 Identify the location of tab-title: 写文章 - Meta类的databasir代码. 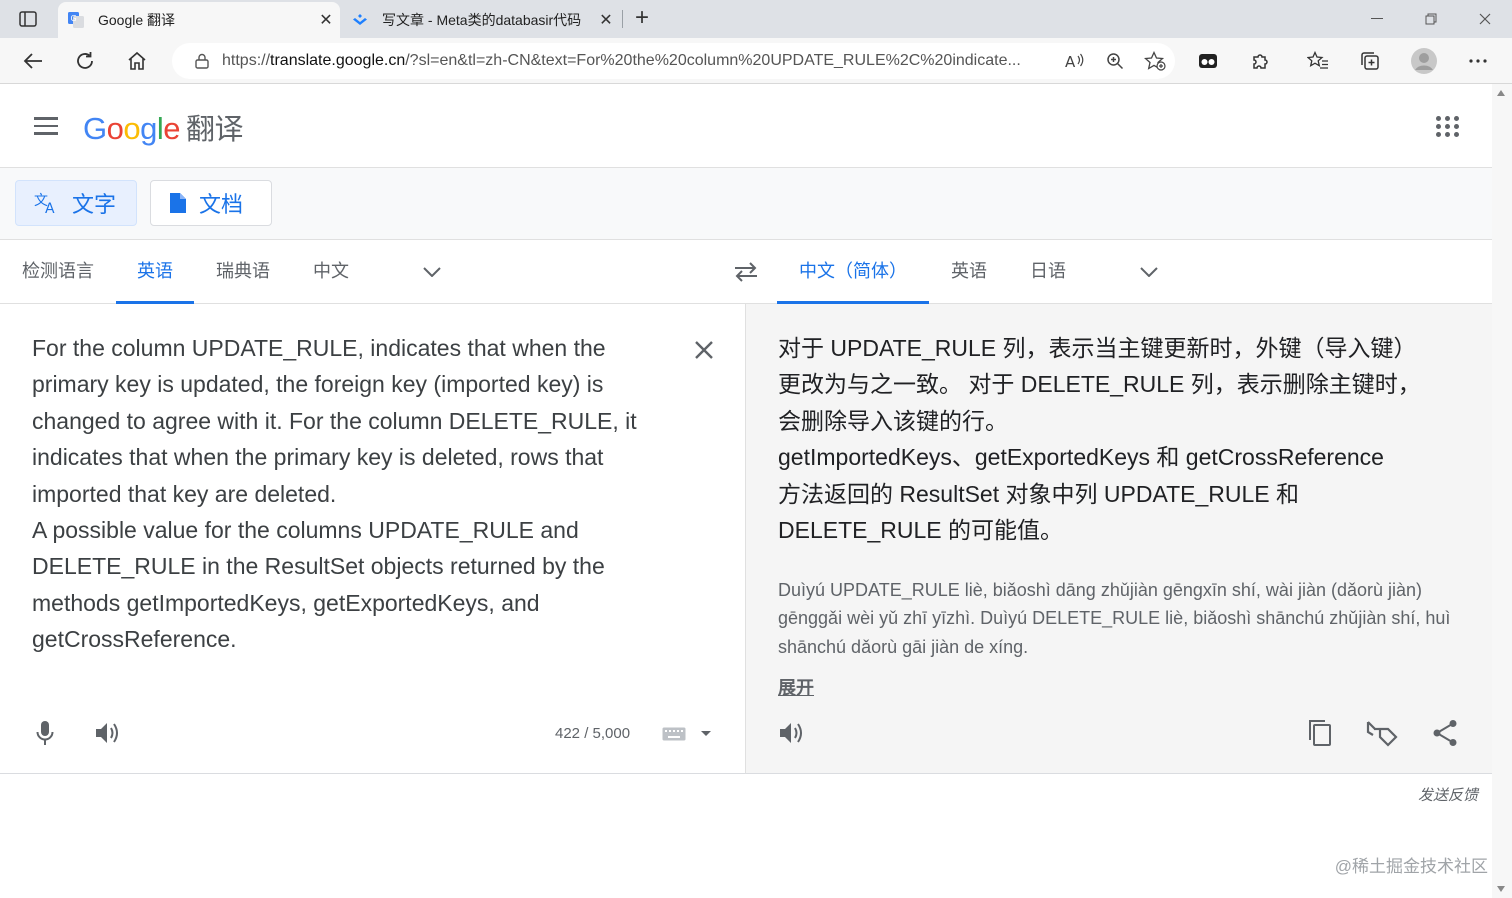
(482, 20).